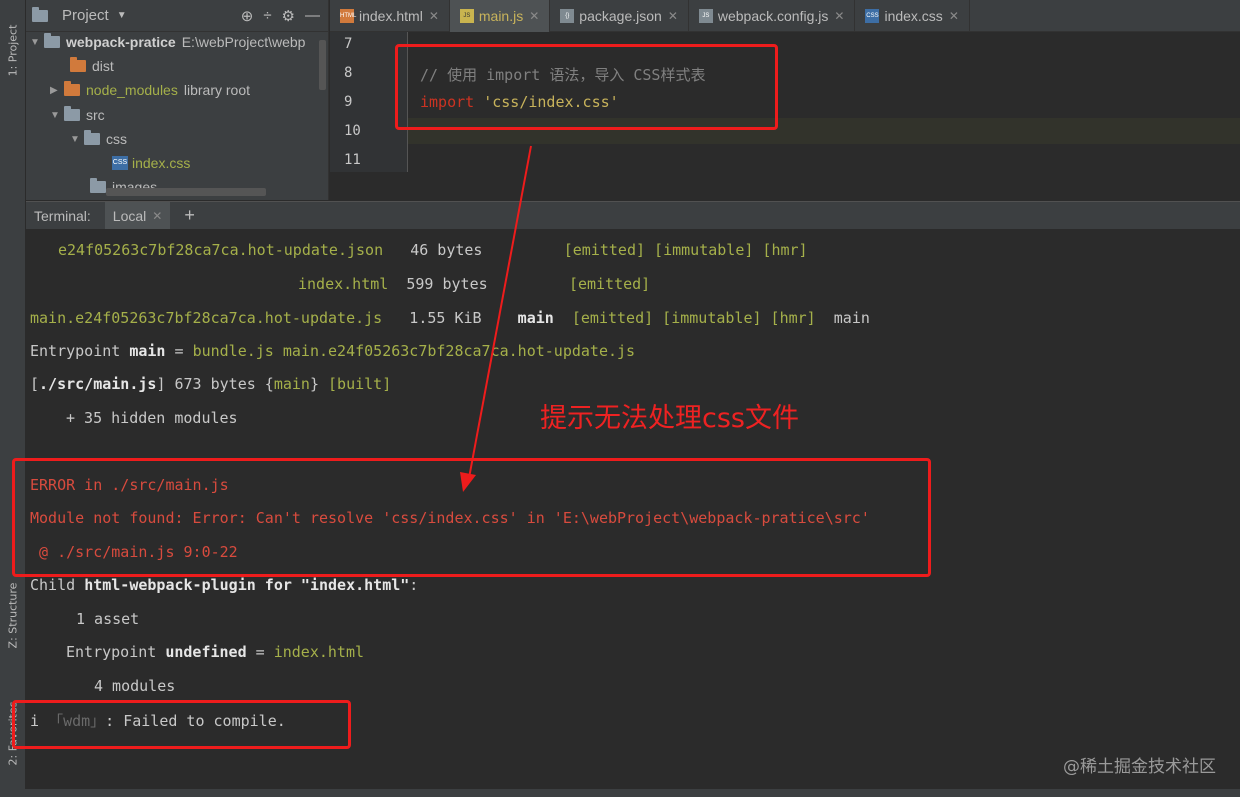  What do you see at coordinates (500, 312) in the screenshot?
I see `arrow-line` at bounding box center [500, 312].